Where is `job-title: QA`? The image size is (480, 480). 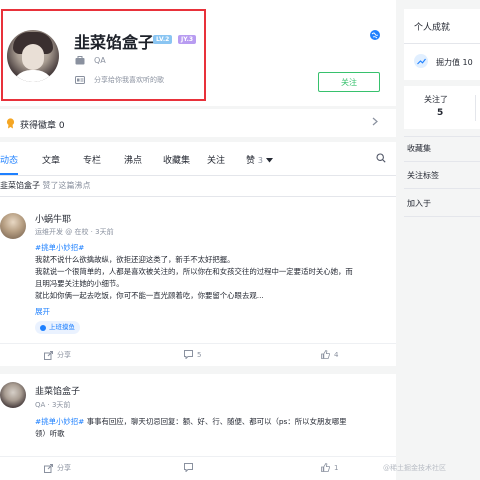
job-title: QA is located at coordinates (100, 60).